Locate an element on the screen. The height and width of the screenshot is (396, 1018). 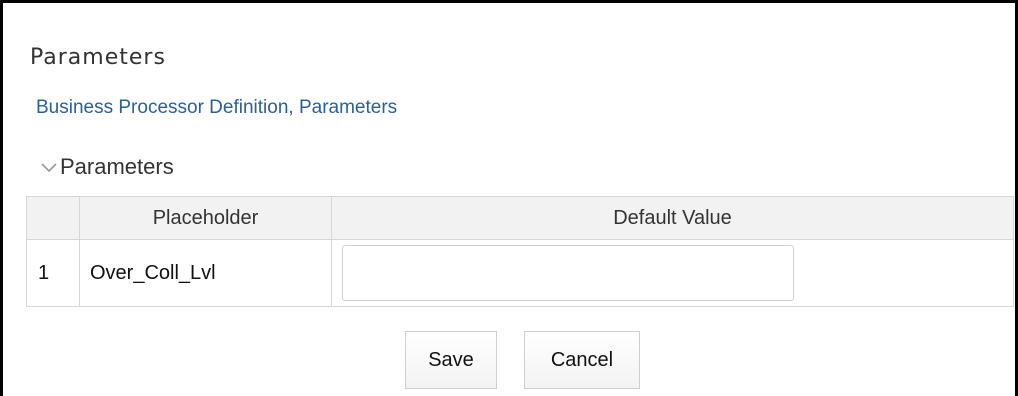
row-index: 1 is located at coordinates (53, 273).